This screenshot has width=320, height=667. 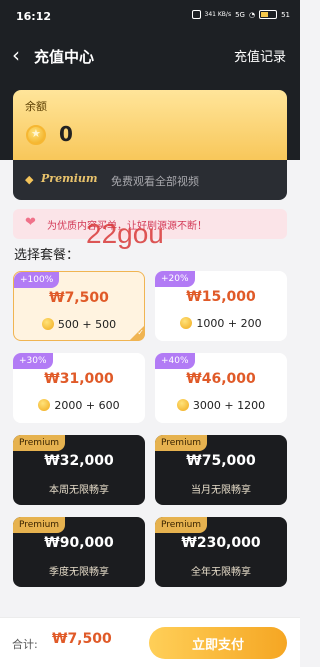 What do you see at coordinates (229, 323) in the screenshot?
I see `coin-amount: 1000 + 200` at bounding box center [229, 323].